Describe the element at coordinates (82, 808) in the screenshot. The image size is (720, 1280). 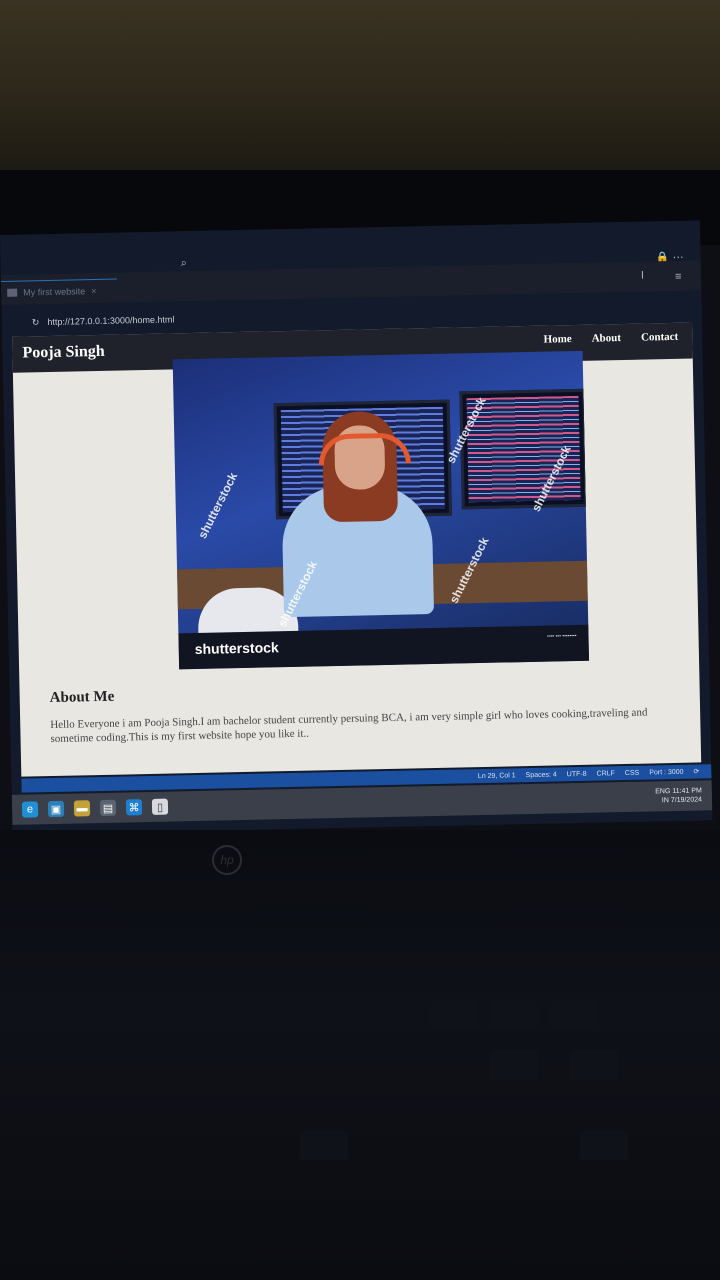
I see `folder-icon: ▬` at that location.